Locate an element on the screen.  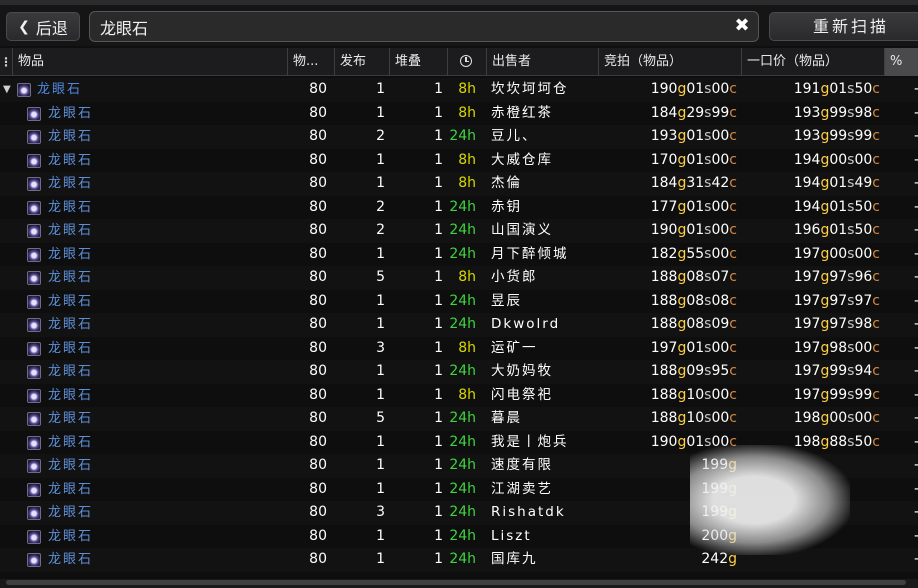
table-row: 龙眼石 80 5 1 8h 小货郎 188g08s07c197g97s96c - is located at coordinates (459, 278).